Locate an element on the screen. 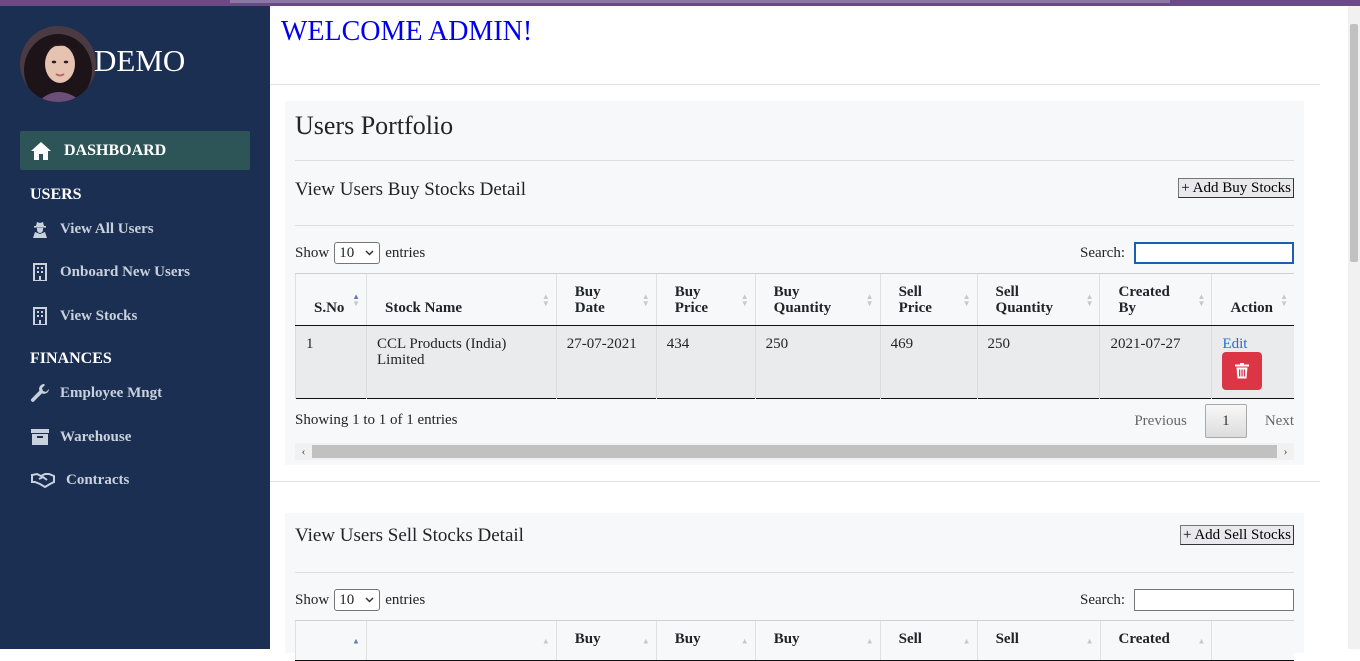  sell-section-title: View Users Sell Stocks Detail is located at coordinates (409, 535).